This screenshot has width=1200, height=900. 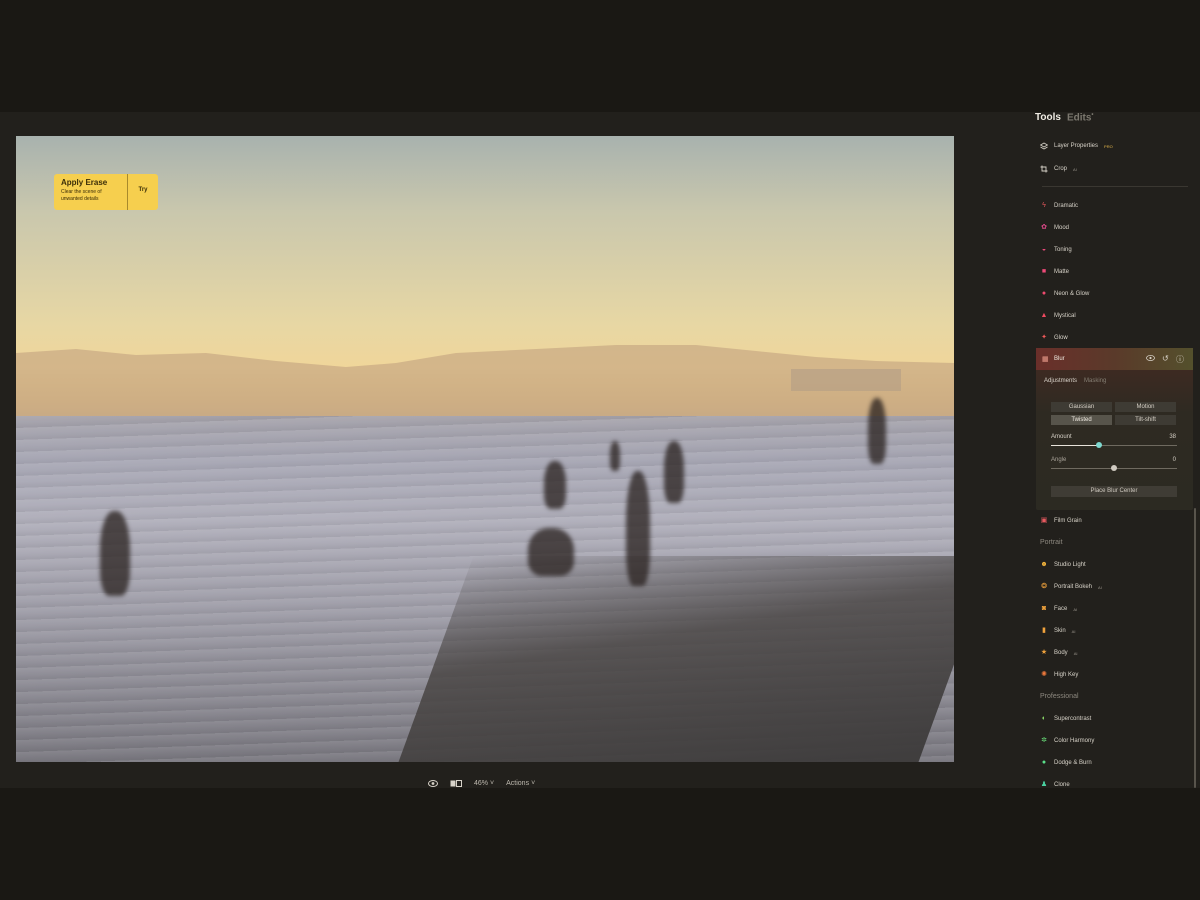 What do you see at coordinates (433, 783) in the screenshot?
I see `eye-icon` at bounding box center [433, 783].